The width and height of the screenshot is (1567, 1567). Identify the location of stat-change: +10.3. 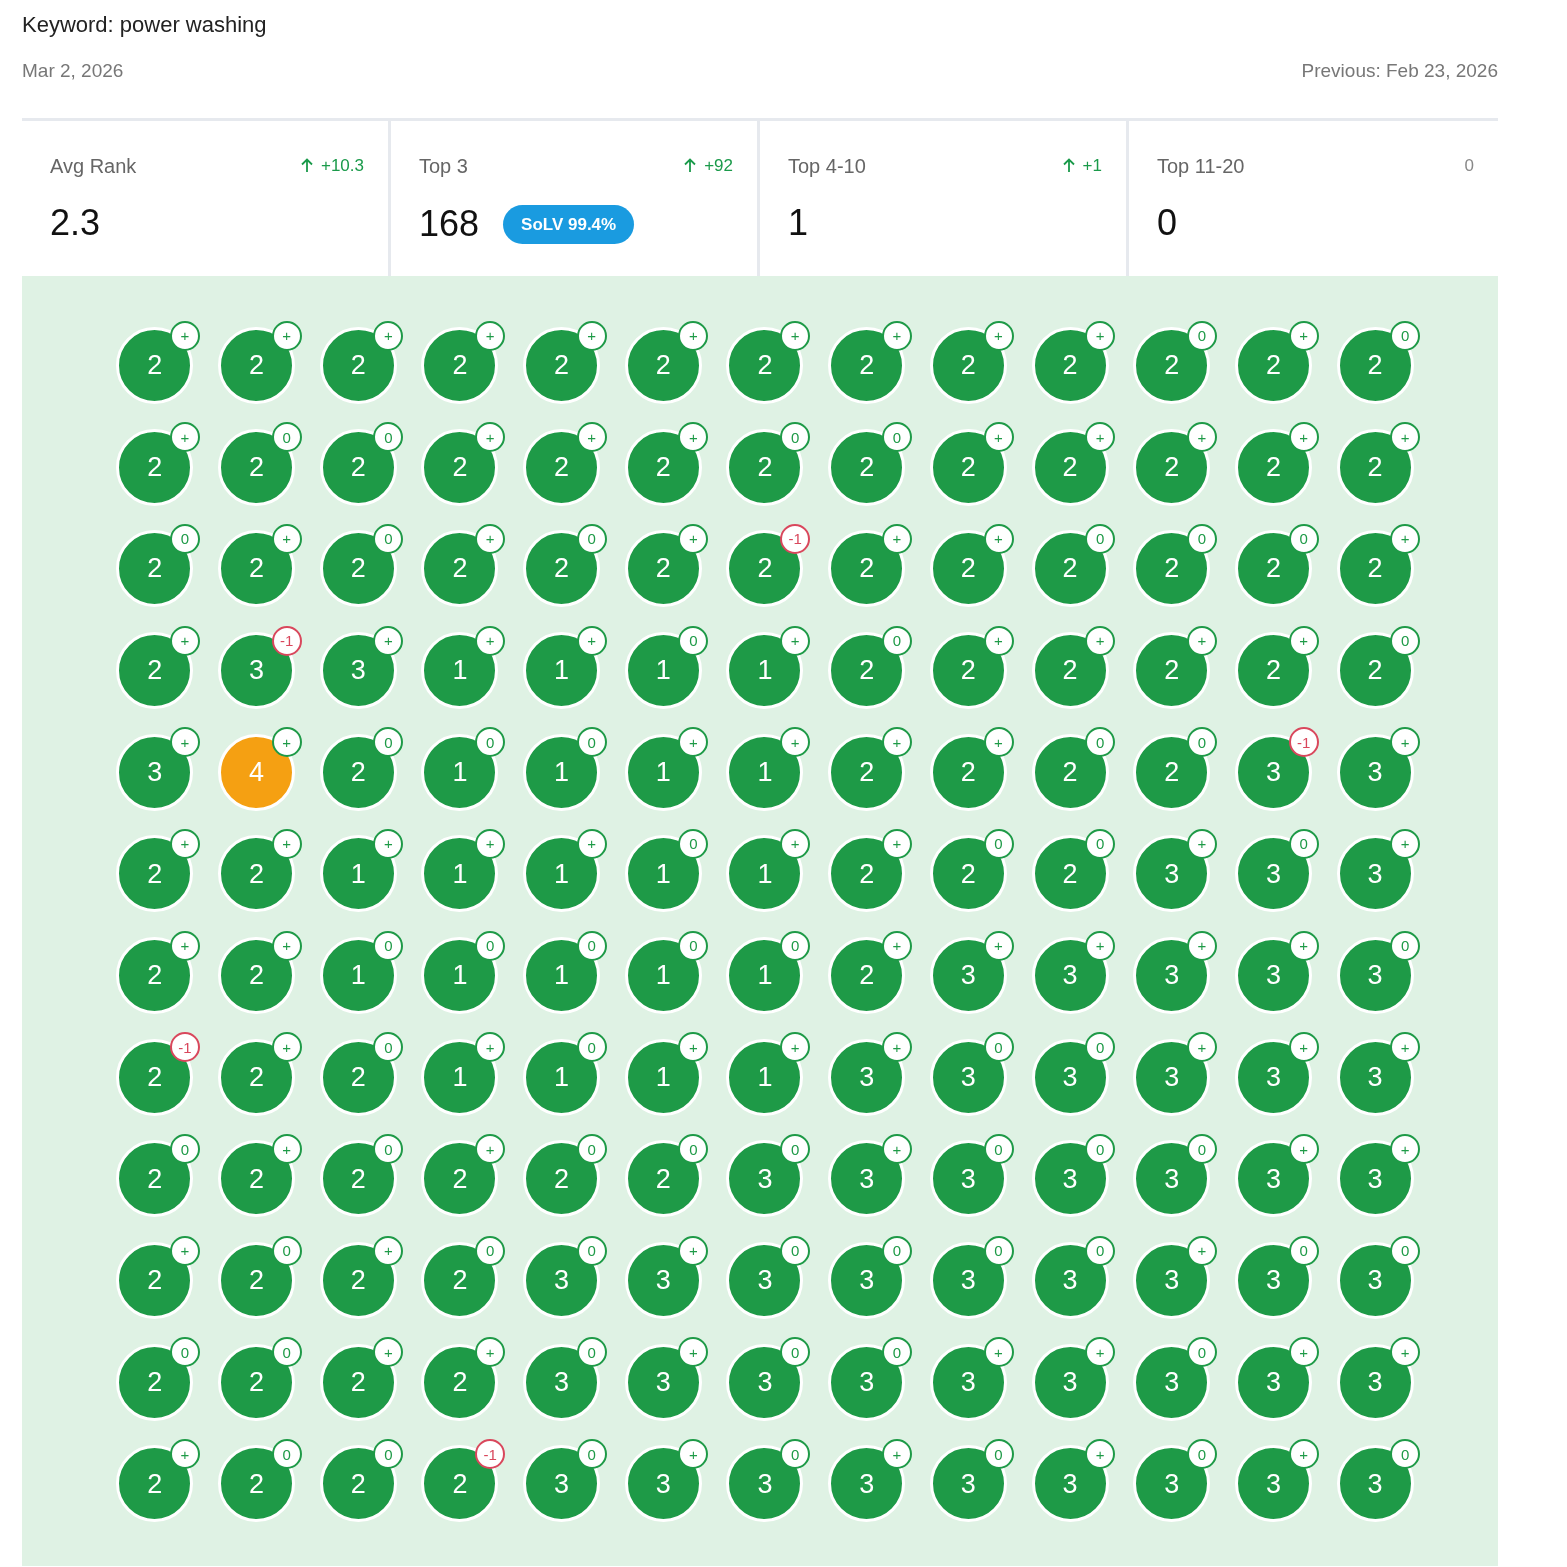
(342, 165).